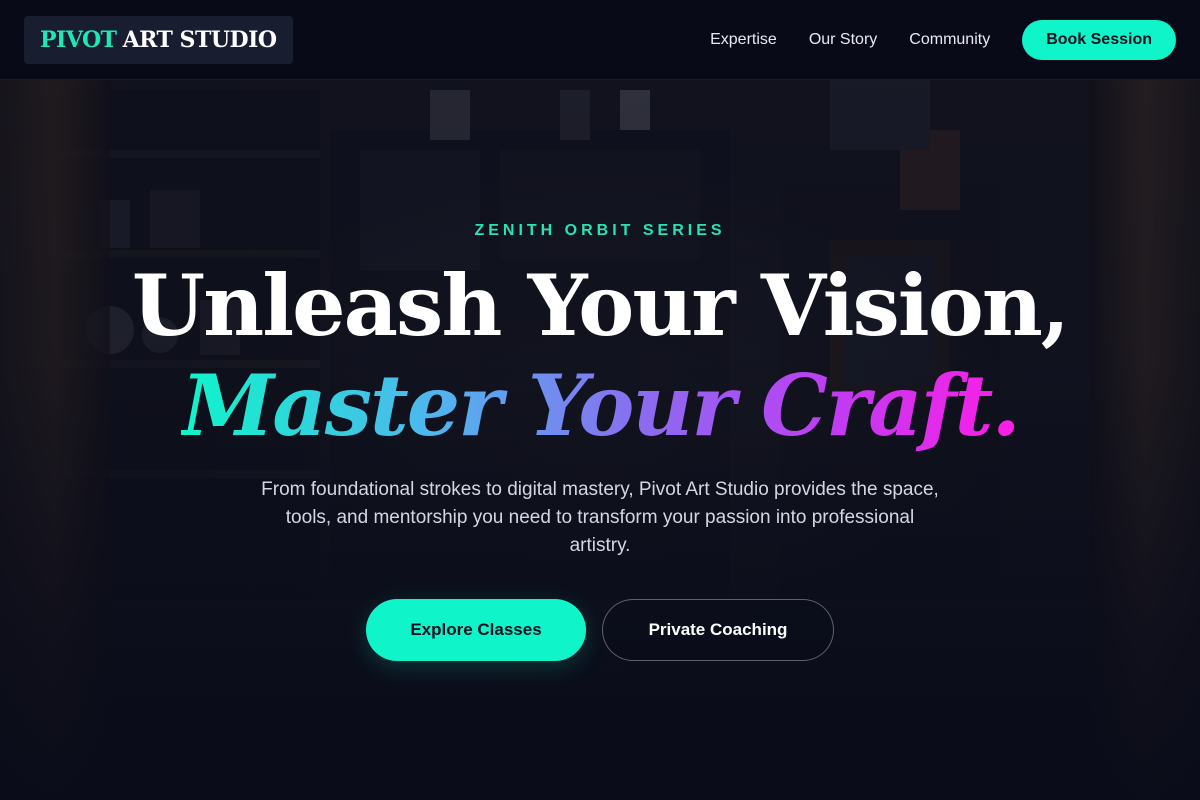 The height and width of the screenshot is (800, 1200). I want to click on hero-headline-accent: Master Your Craft., so click(600, 406).